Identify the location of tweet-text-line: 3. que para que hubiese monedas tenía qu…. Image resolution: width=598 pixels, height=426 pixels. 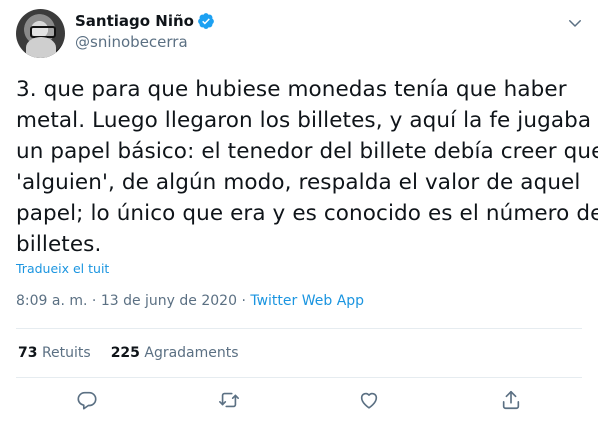
(291, 89).